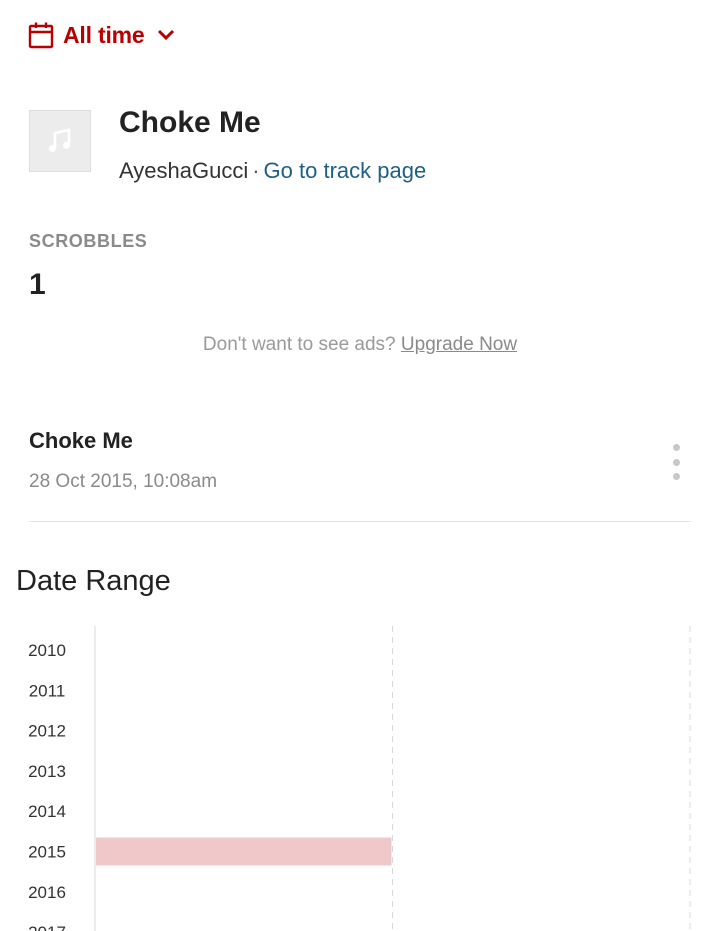 The width and height of the screenshot is (720, 931). What do you see at coordinates (37, 284) in the screenshot?
I see `scrobbles-count: 1` at bounding box center [37, 284].